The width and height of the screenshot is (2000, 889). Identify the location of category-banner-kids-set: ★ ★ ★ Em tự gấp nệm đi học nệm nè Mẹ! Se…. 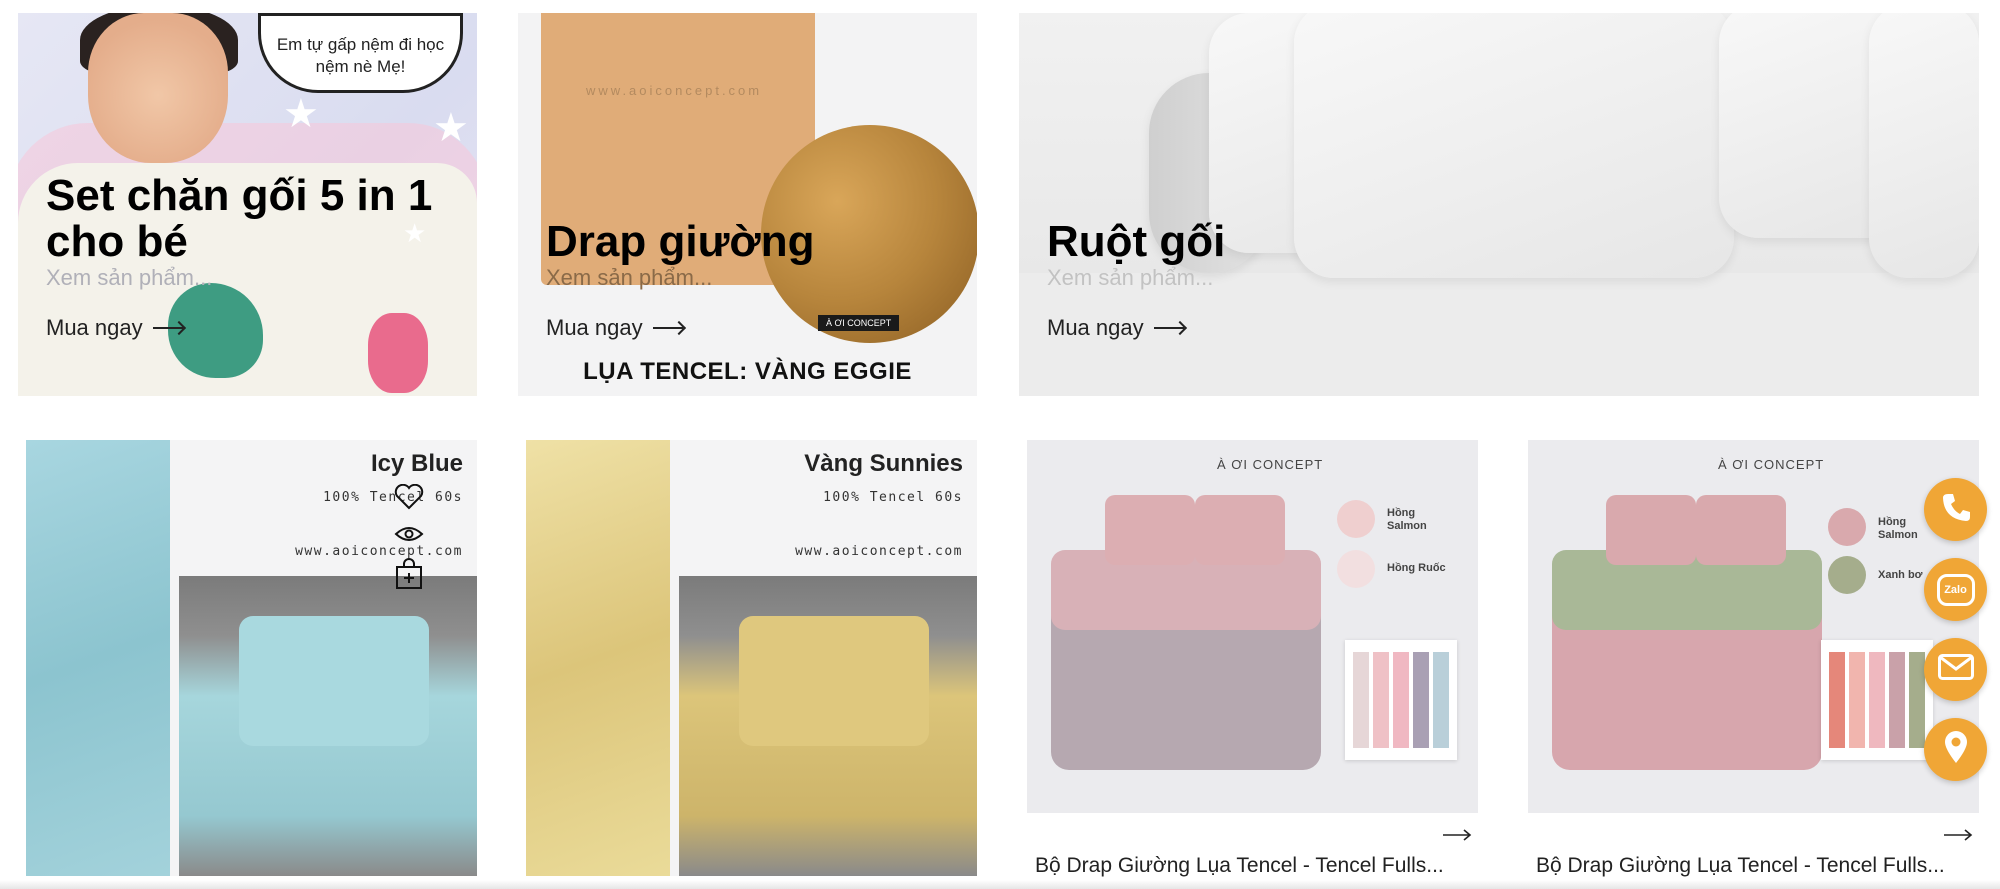
(247, 204).